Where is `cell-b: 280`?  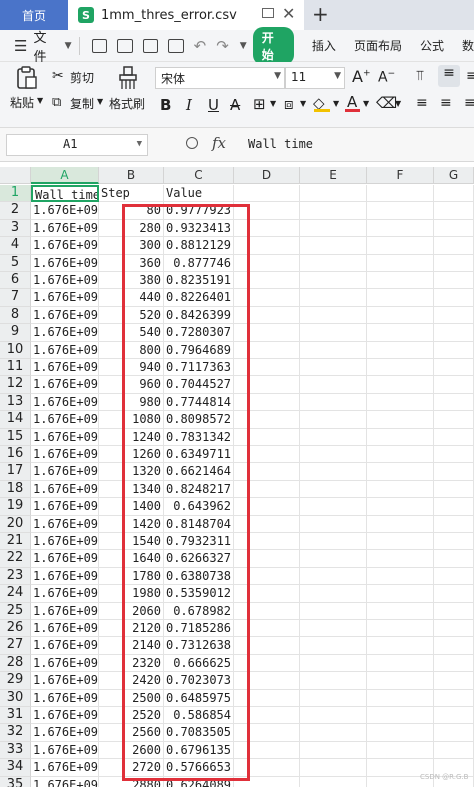
cell-b: 280 is located at coordinates (131, 228).